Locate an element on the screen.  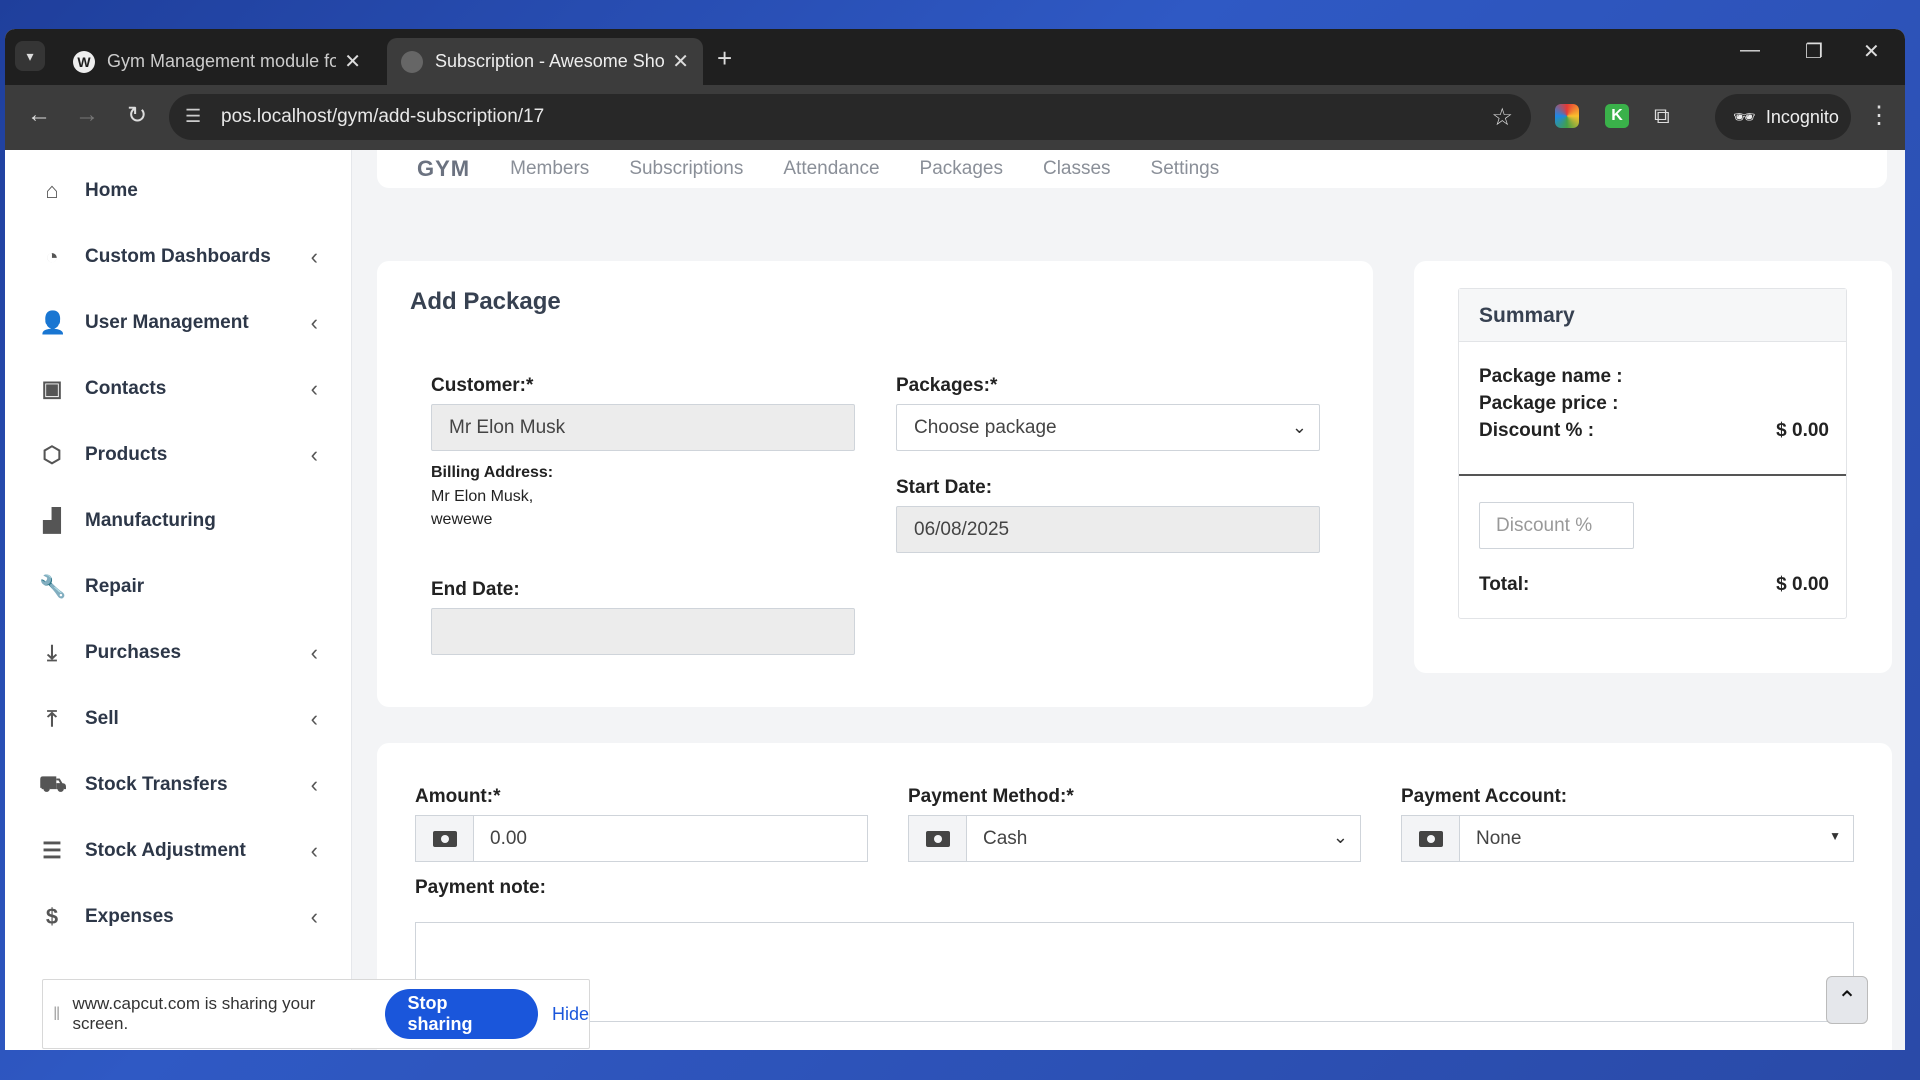
sidebar-item-label: Products is located at coordinates (126, 454).